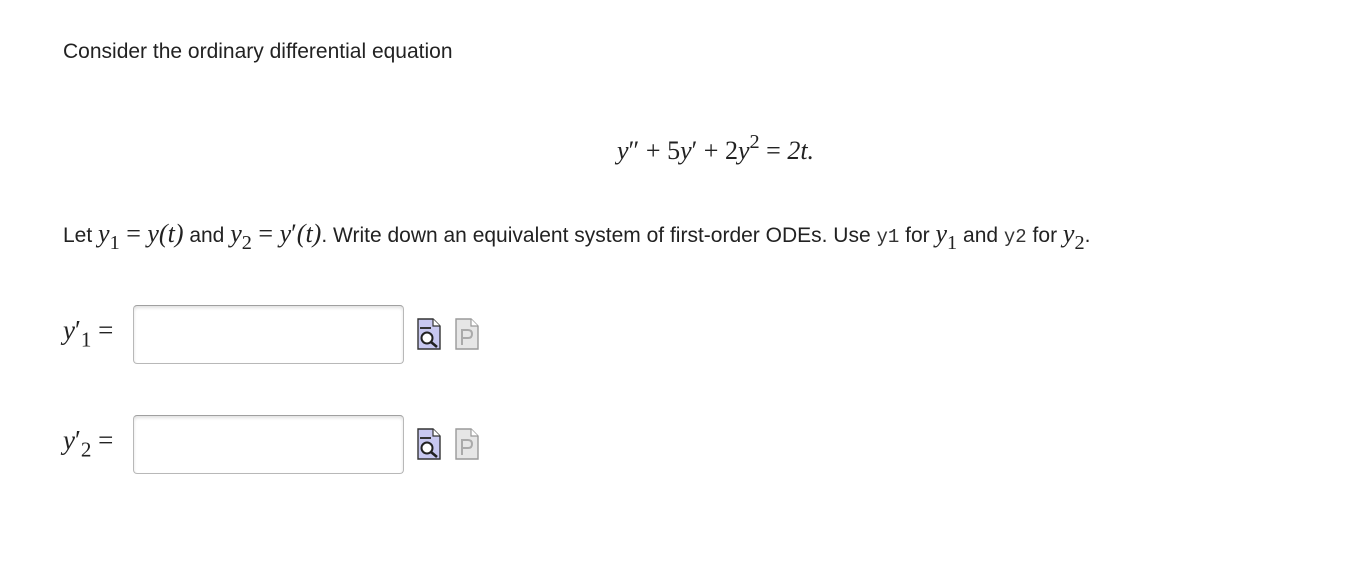  What do you see at coordinates (133, 233) in the screenshot?
I see `instr-eq1: =` at bounding box center [133, 233].